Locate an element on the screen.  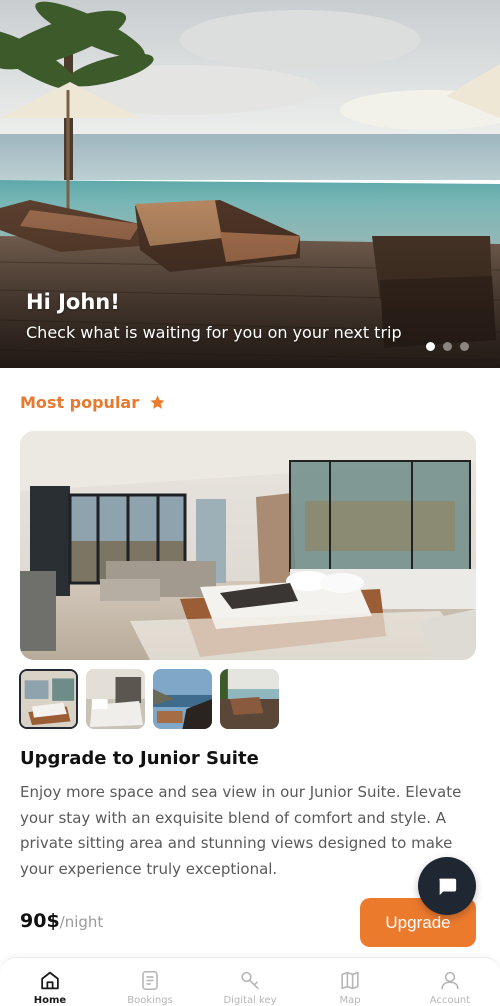
nav-item-digital-key: Digital key is located at coordinates (250, 982).